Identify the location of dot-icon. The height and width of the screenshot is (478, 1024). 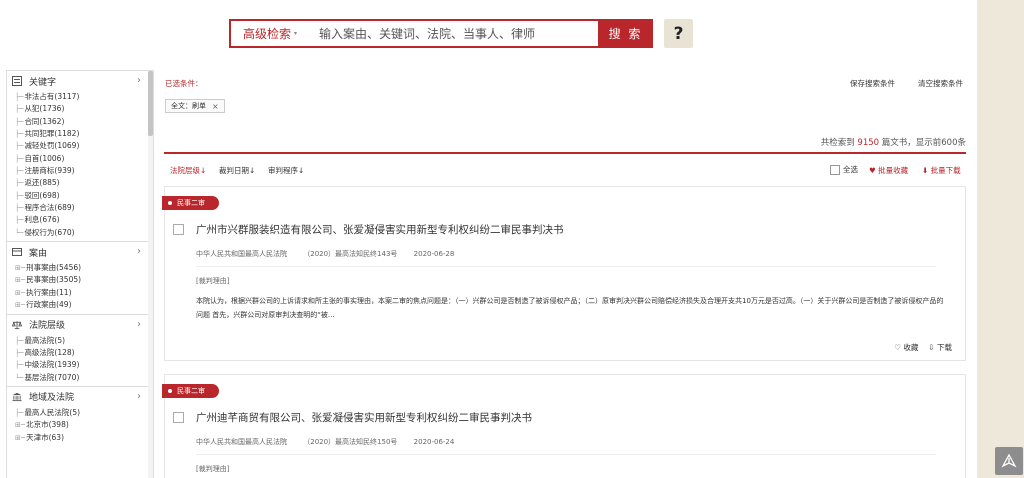
(170, 391).